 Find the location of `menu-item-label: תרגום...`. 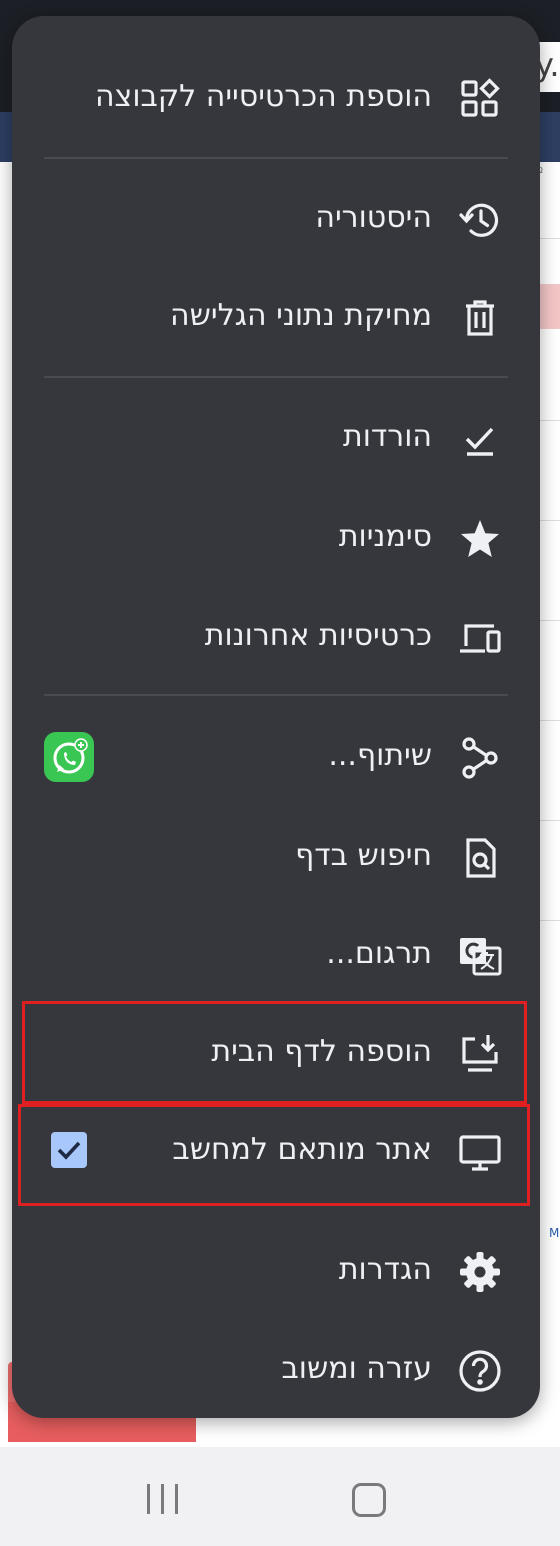

menu-item-label: תרגום... is located at coordinates (379, 953).